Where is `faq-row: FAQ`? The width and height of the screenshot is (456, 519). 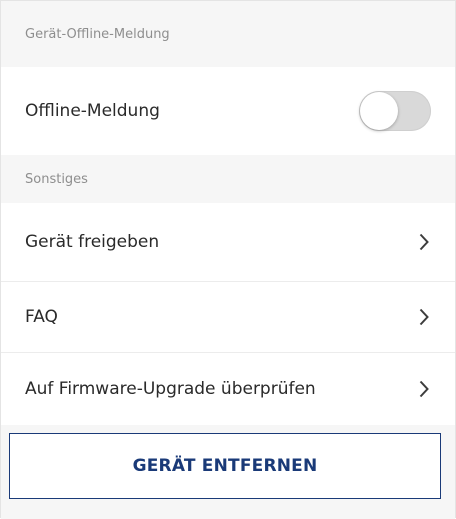 faq-row: FAQ is located at coordinates (228, 317).